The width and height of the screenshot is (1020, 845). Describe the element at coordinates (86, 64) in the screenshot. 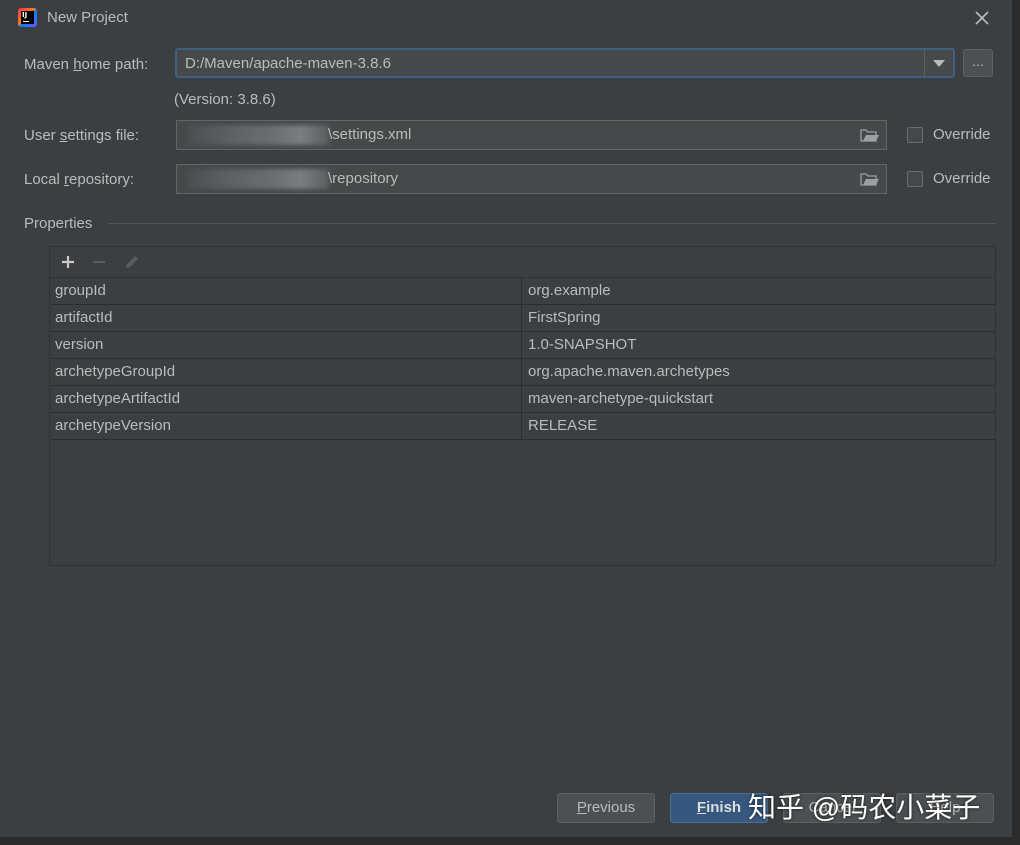

I see `maven-home-path-label: Maven home path:` at that location.